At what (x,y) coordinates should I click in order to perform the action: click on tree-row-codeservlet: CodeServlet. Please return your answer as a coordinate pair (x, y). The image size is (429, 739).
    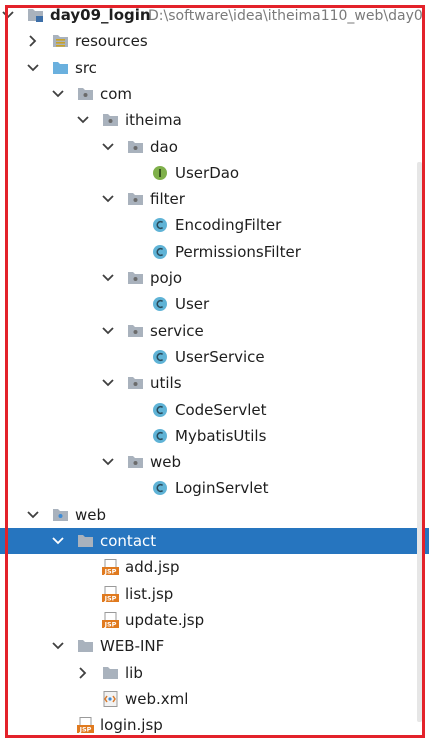
    Looking at the image, I should click on (214, 410).